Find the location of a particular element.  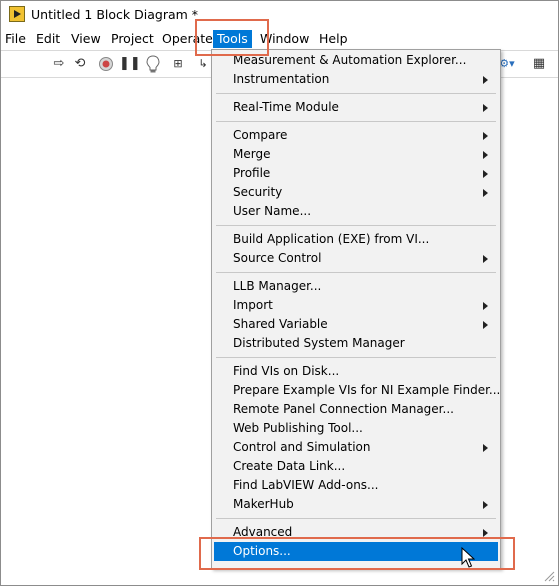

retain-wire-values-icon: ⊞ is located at coordinates (178, 64).